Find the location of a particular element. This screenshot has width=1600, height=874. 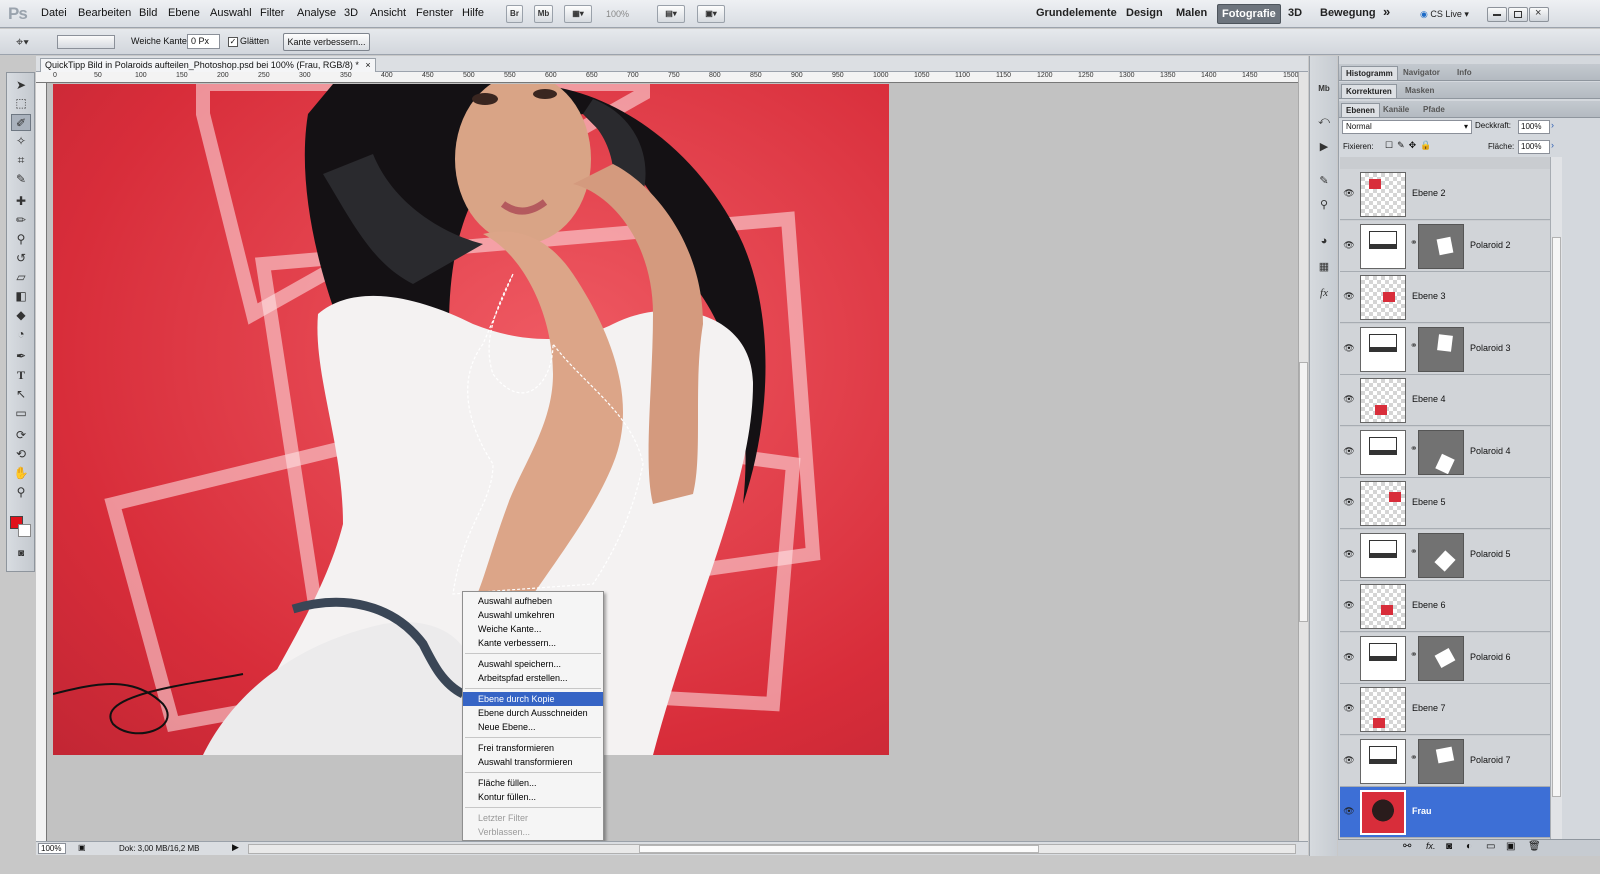

lock-icons: ☐✎✥🔒 is located at coordinates (1410, 145).